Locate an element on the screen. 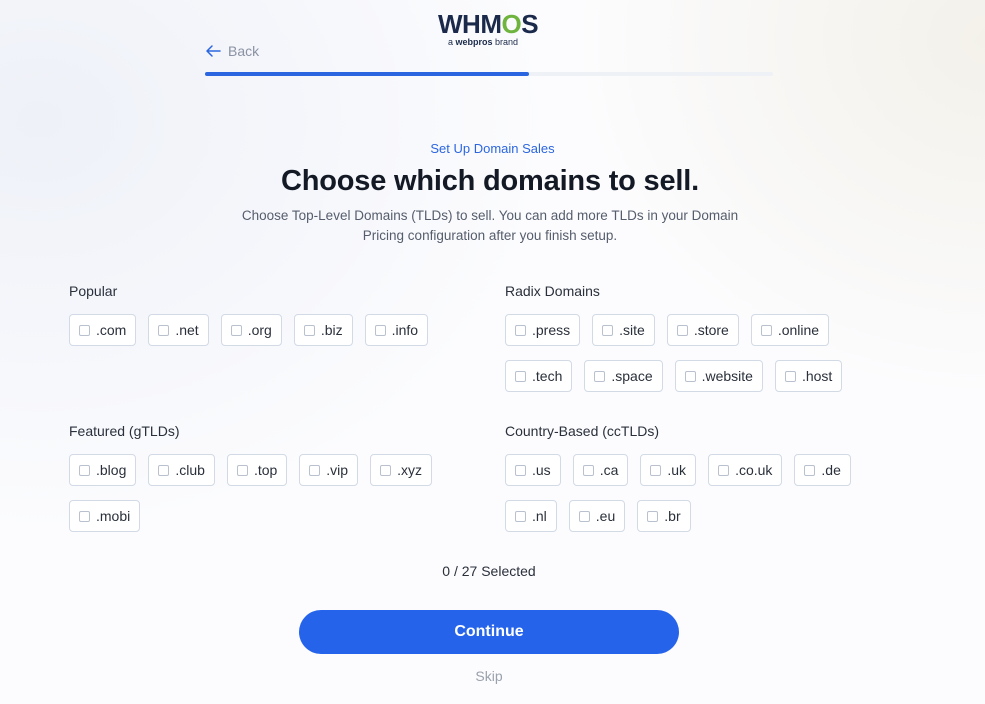  arrow-left-icon is located at coordinates (213, 51).